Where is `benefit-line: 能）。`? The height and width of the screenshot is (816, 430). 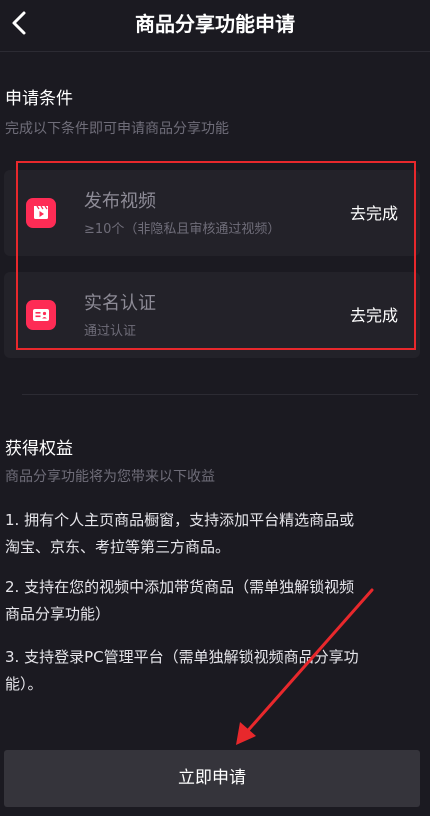 benefit-line: 能）。 is located at coordinates (24, 684).